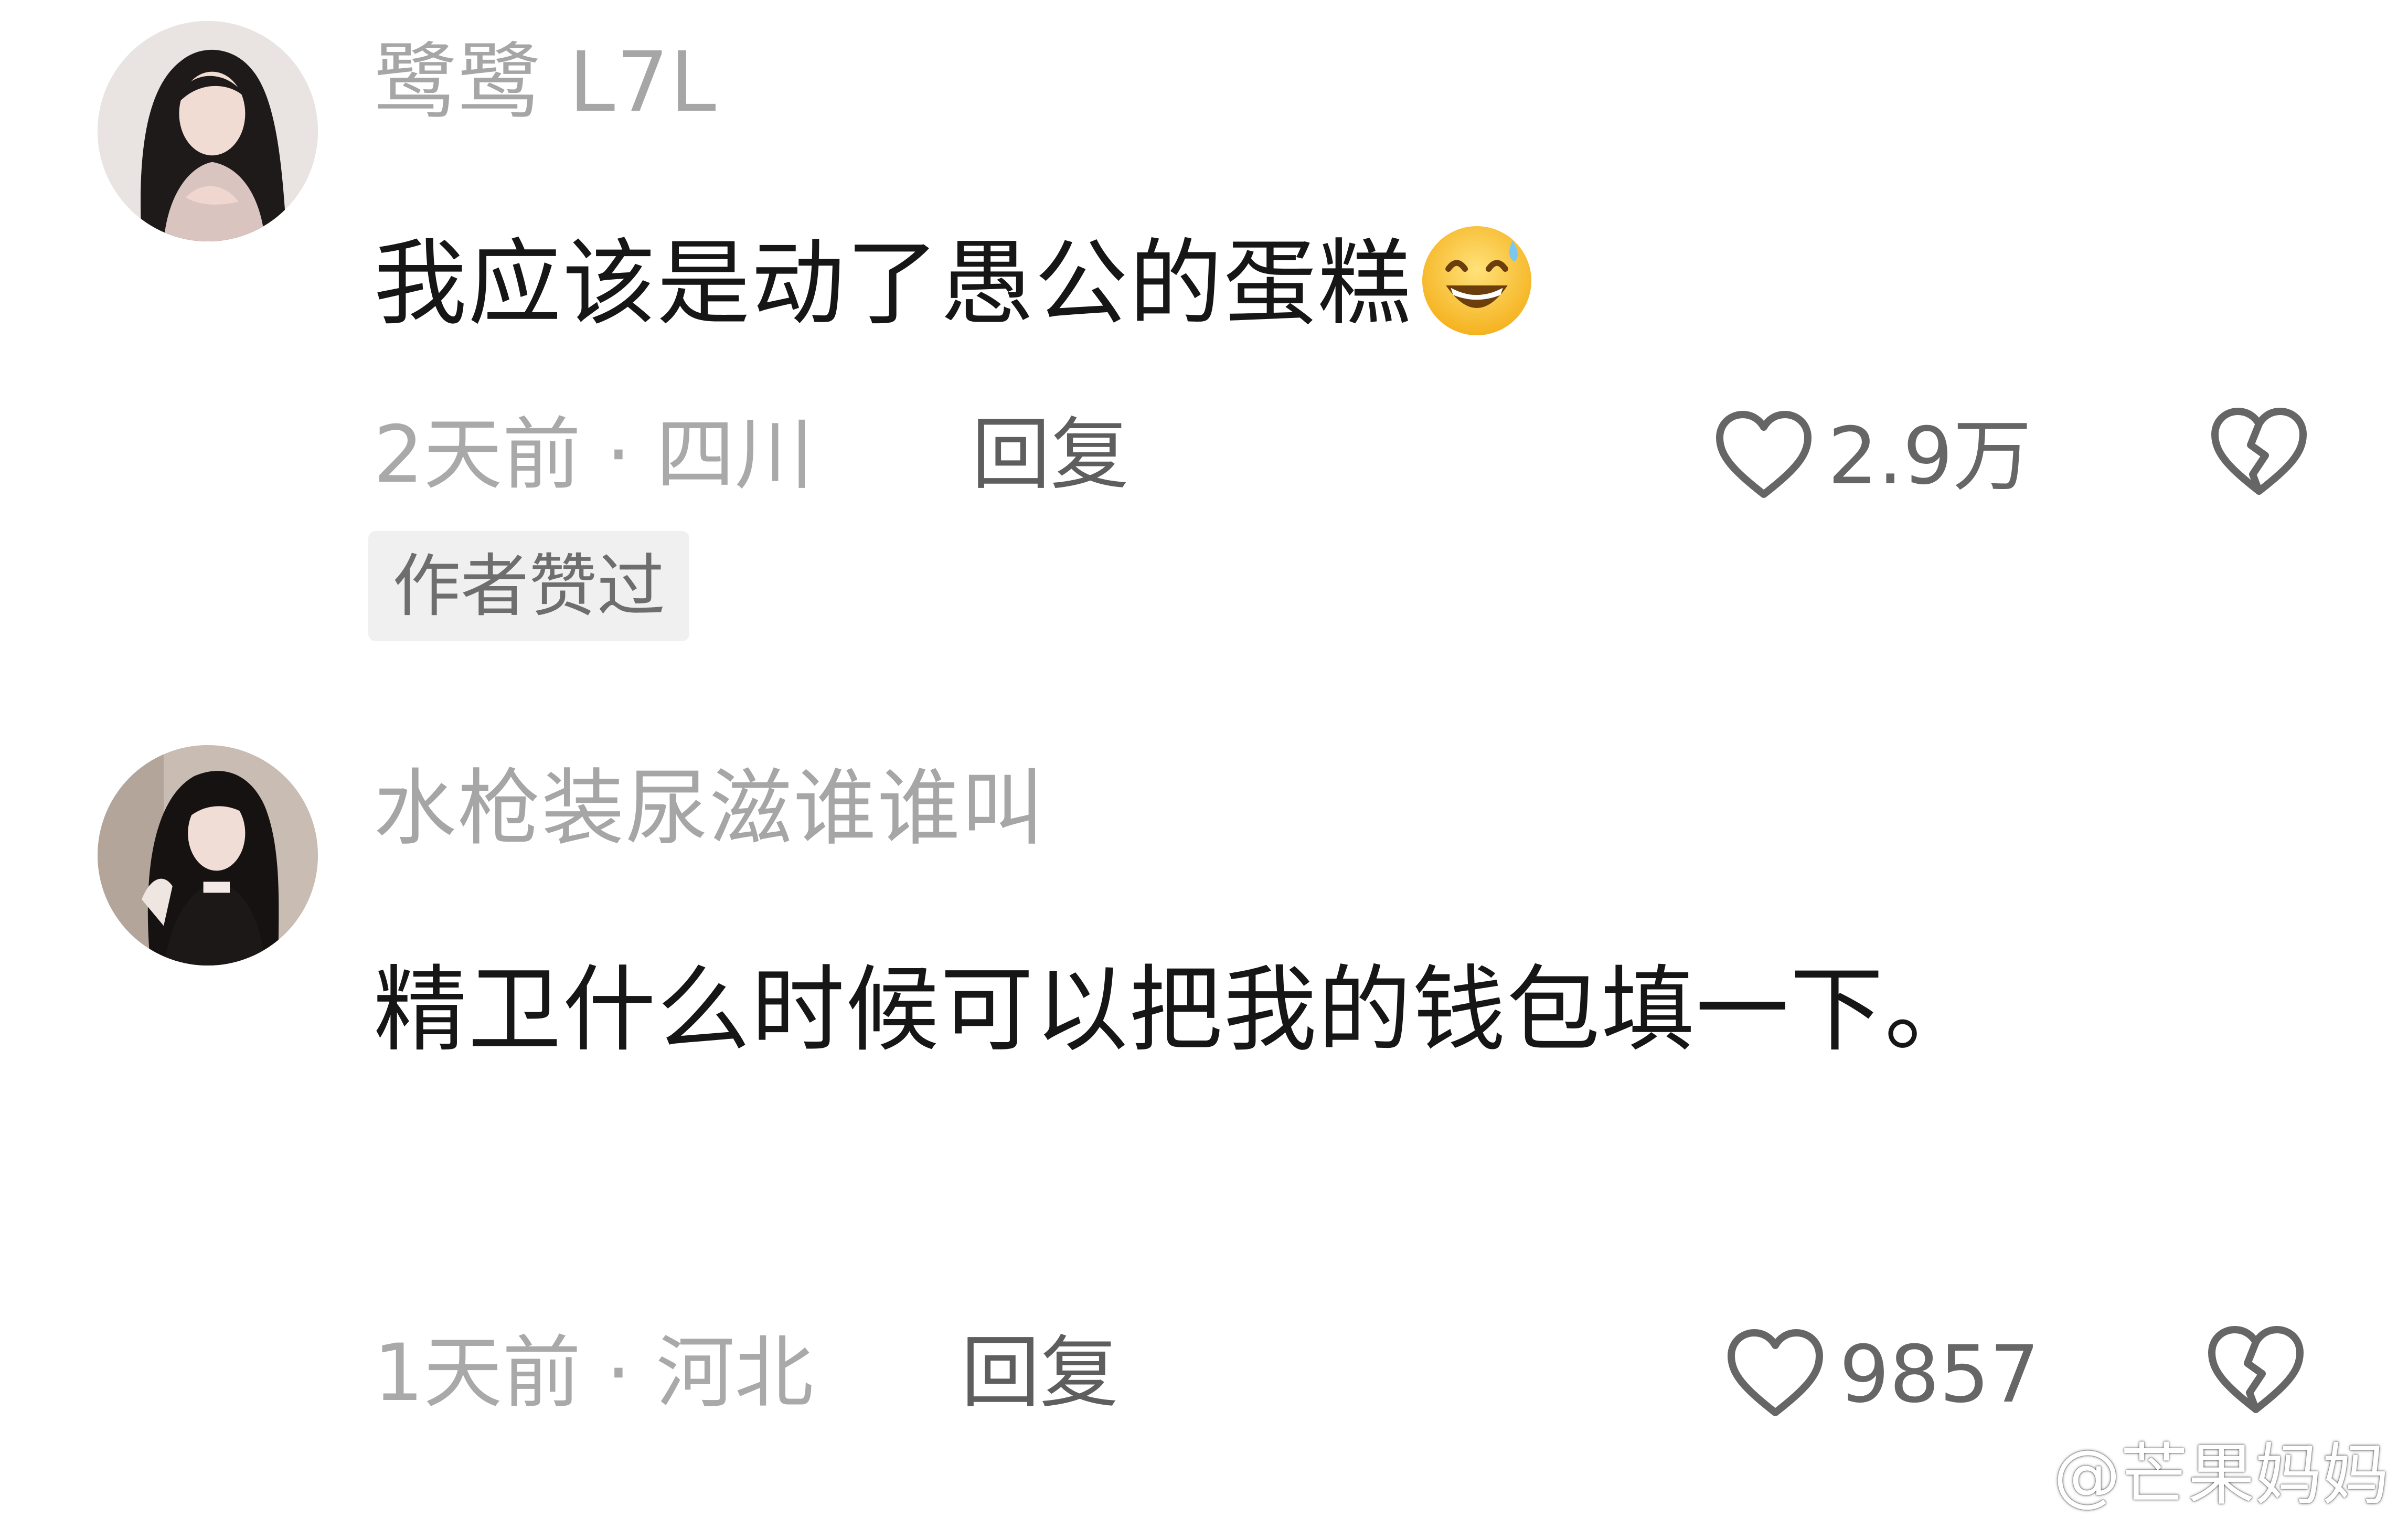  What do you see at coordinates (594, 455) in the screenshot?
I see `comment-meta: 2天前 · 四川` at bounding box center [594, 455].